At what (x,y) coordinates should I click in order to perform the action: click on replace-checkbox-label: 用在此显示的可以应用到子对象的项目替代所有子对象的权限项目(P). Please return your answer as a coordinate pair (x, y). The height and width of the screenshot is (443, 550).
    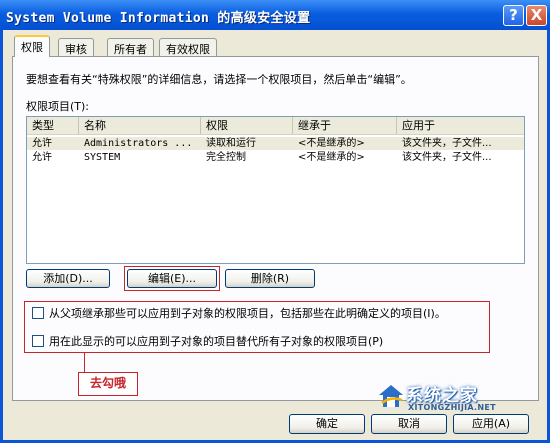
    Looking at the image, I should click on (216, 341).